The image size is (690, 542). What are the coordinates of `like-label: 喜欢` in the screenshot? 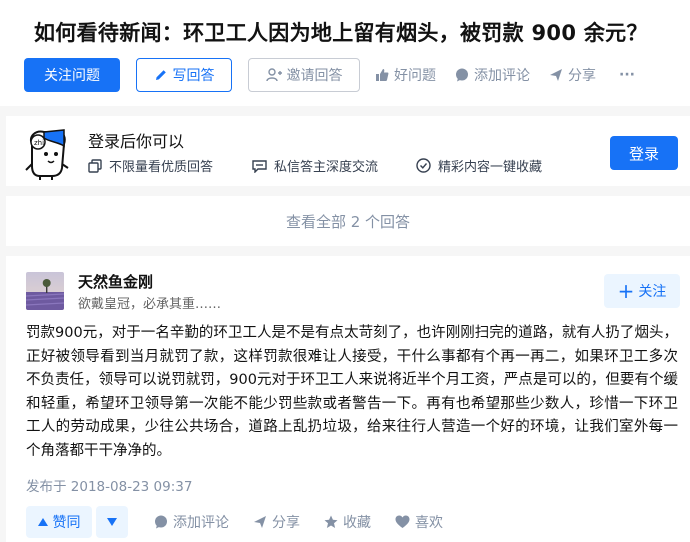 It's located at (429, 523).